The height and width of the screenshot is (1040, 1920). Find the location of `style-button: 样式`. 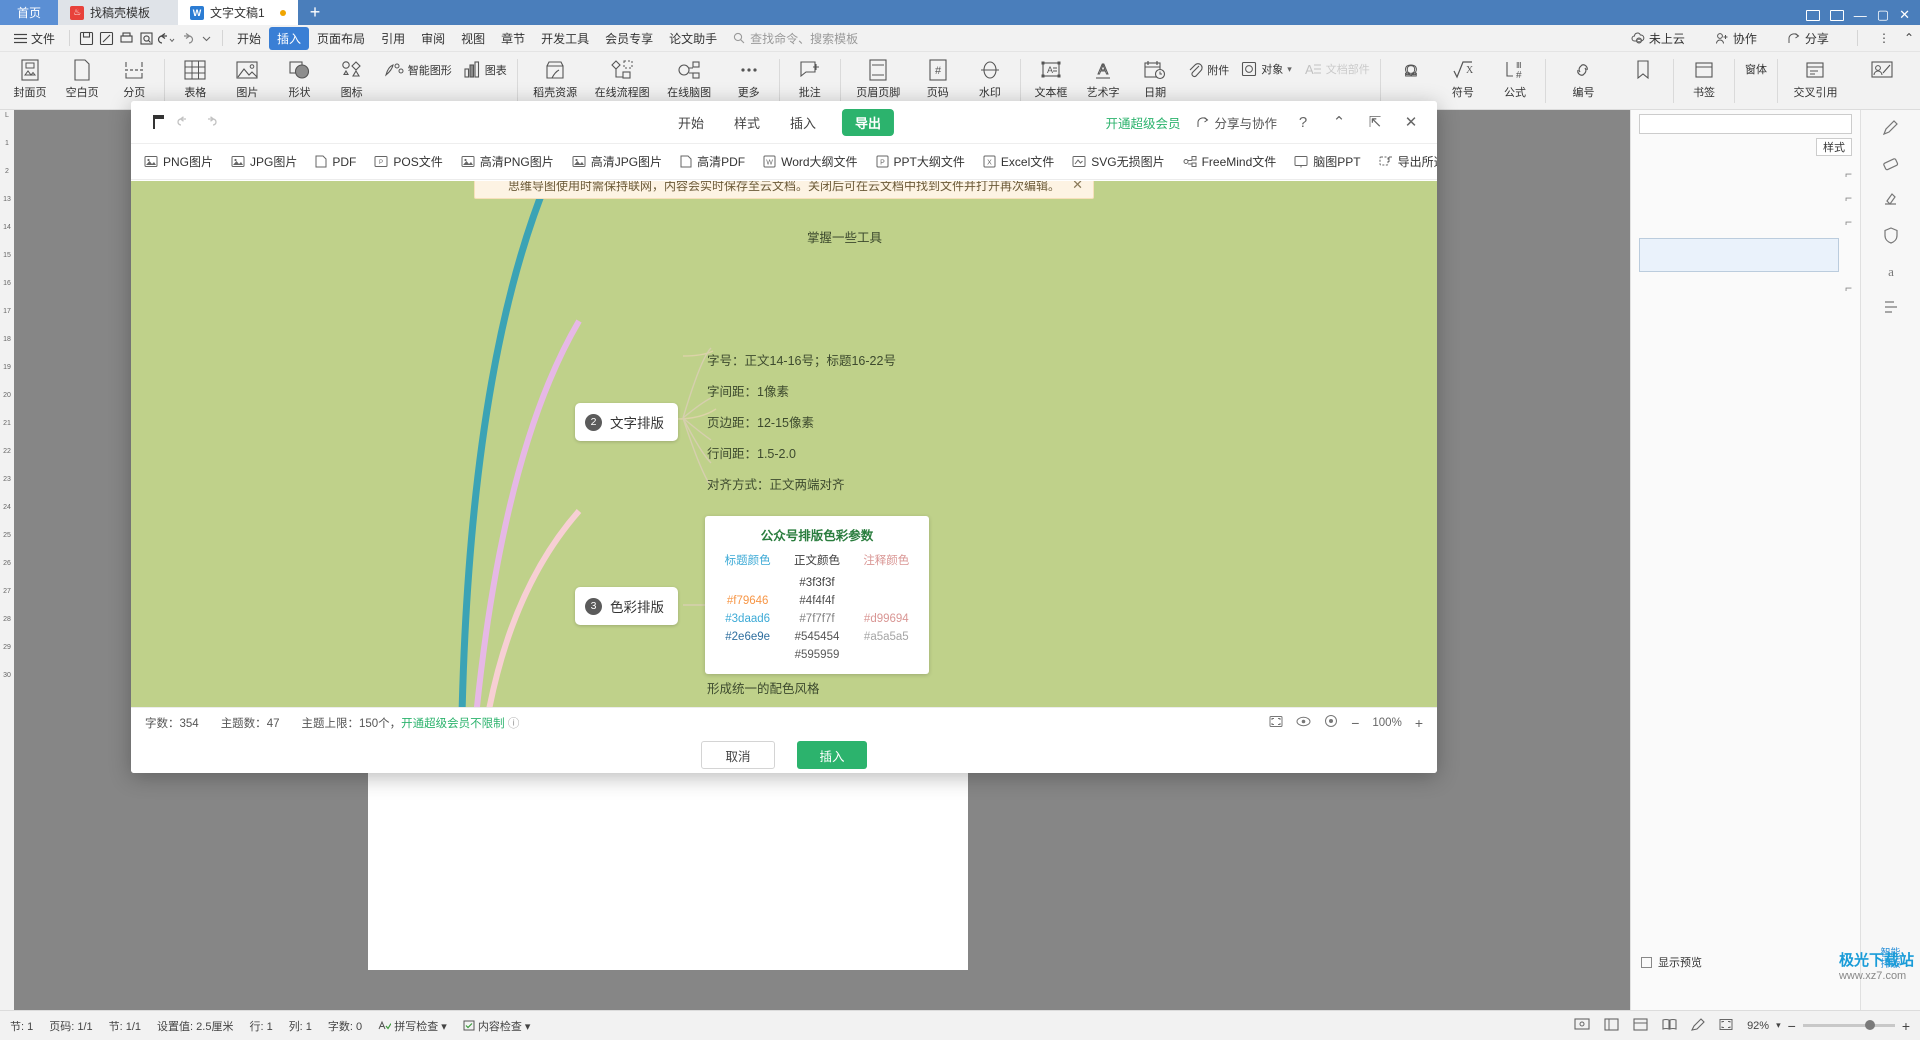

style-button: 样式 is located at coordinates (1834, 147).